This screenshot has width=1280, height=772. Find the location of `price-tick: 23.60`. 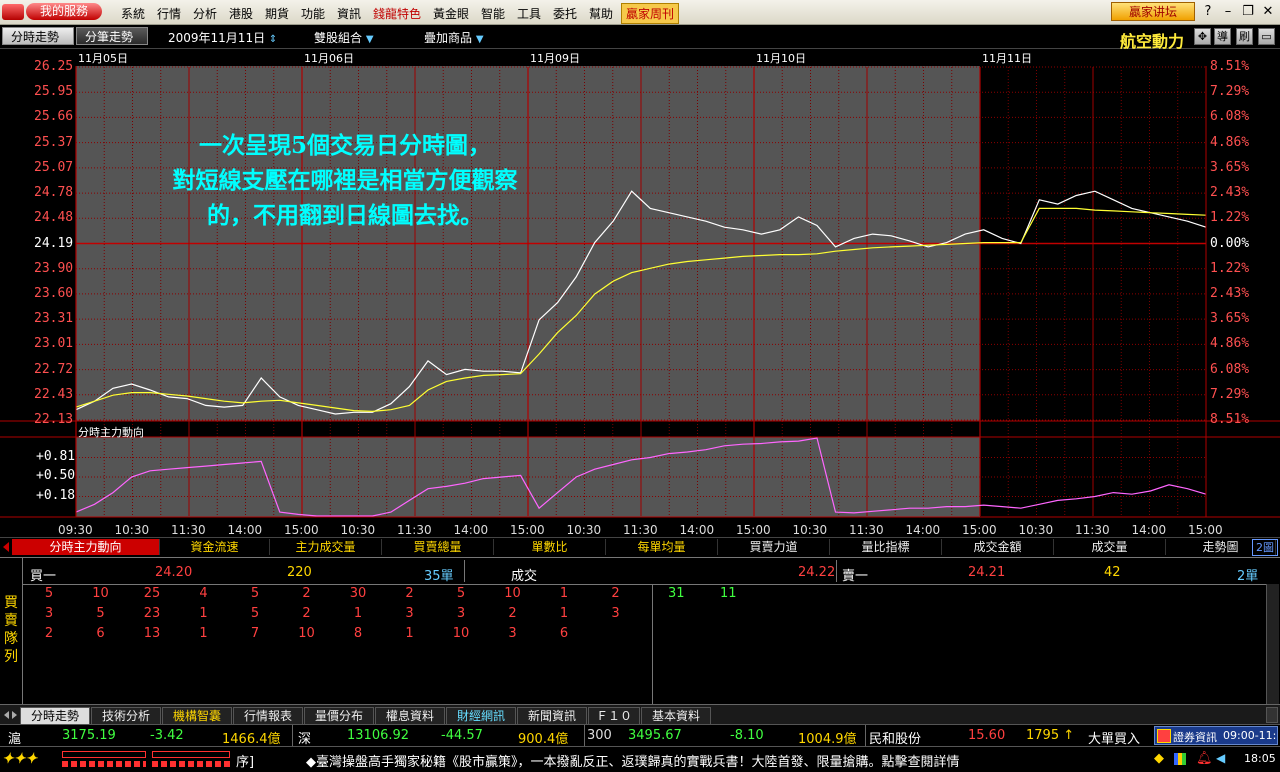

price-tick: 23.60 is located at coordinates (54, 293).